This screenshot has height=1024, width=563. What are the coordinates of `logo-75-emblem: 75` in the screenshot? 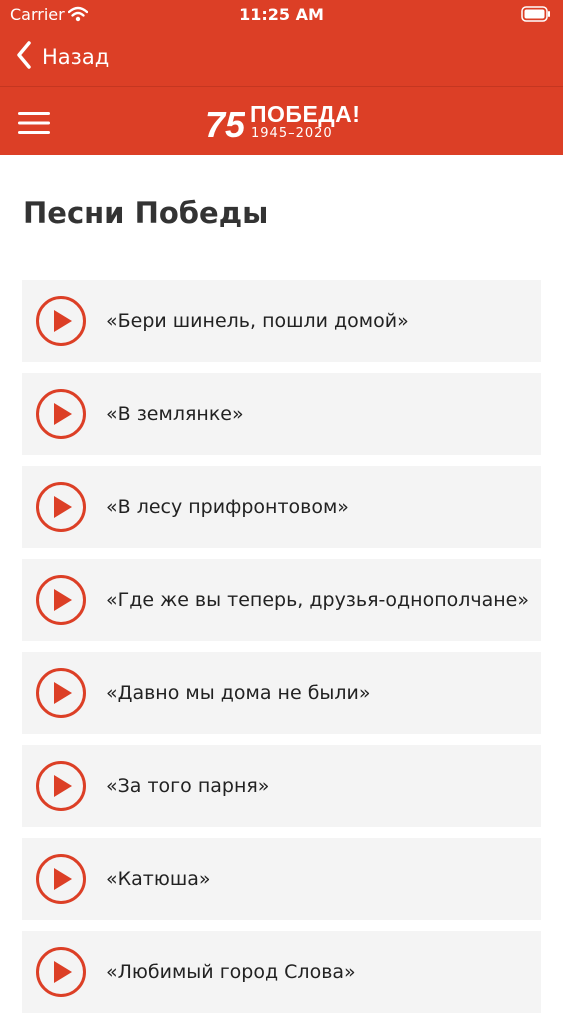 It's located at (225, 124).